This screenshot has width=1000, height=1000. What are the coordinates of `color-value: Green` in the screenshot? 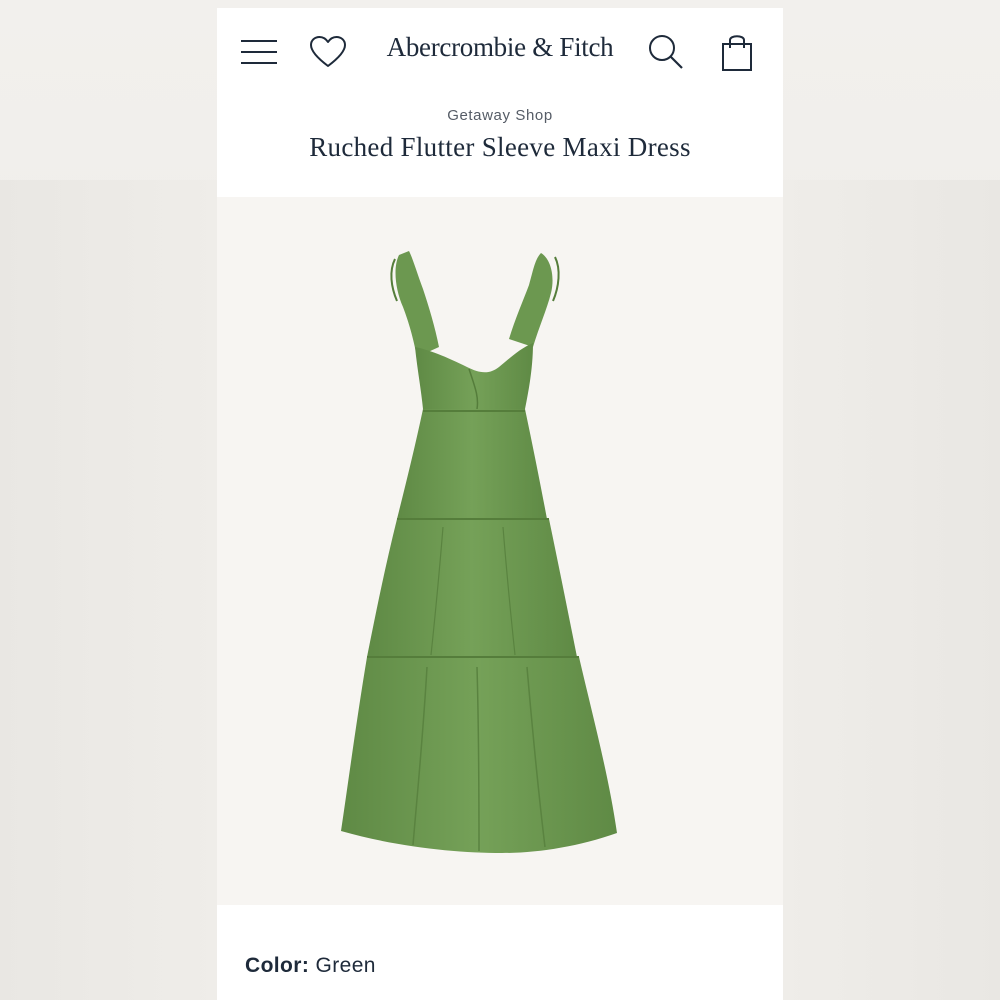 It's located at (345, 965).